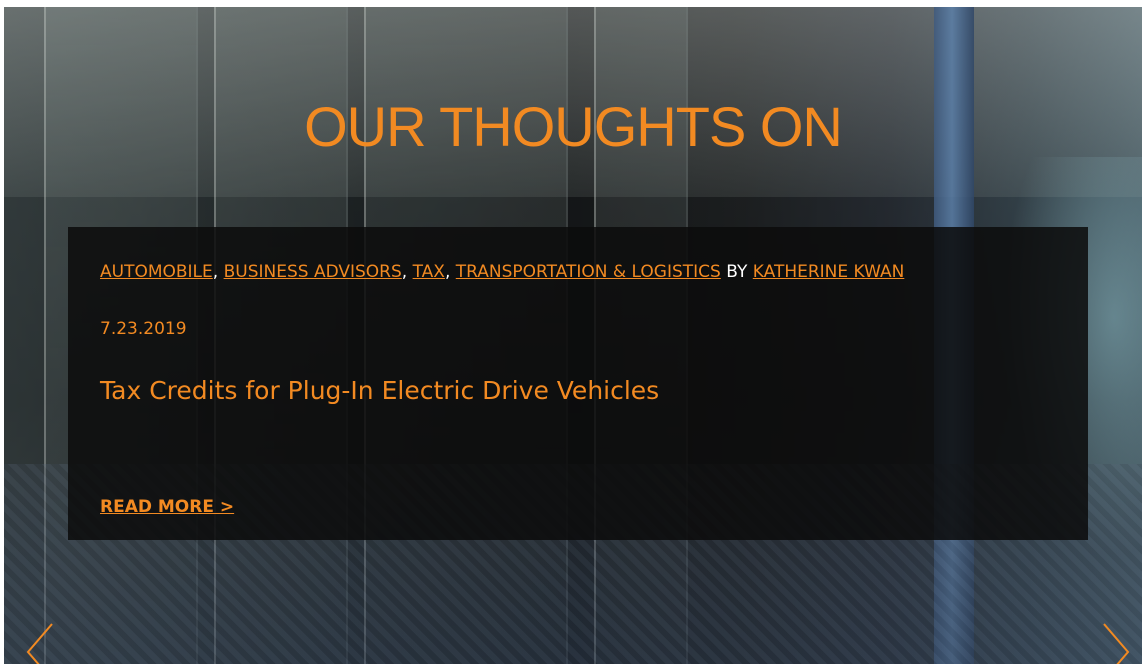 The image size is (1142, 664). Describe the element at coordinates (143, 329) in the screenshot. I see `post-date: 7.23.2019` at that location.